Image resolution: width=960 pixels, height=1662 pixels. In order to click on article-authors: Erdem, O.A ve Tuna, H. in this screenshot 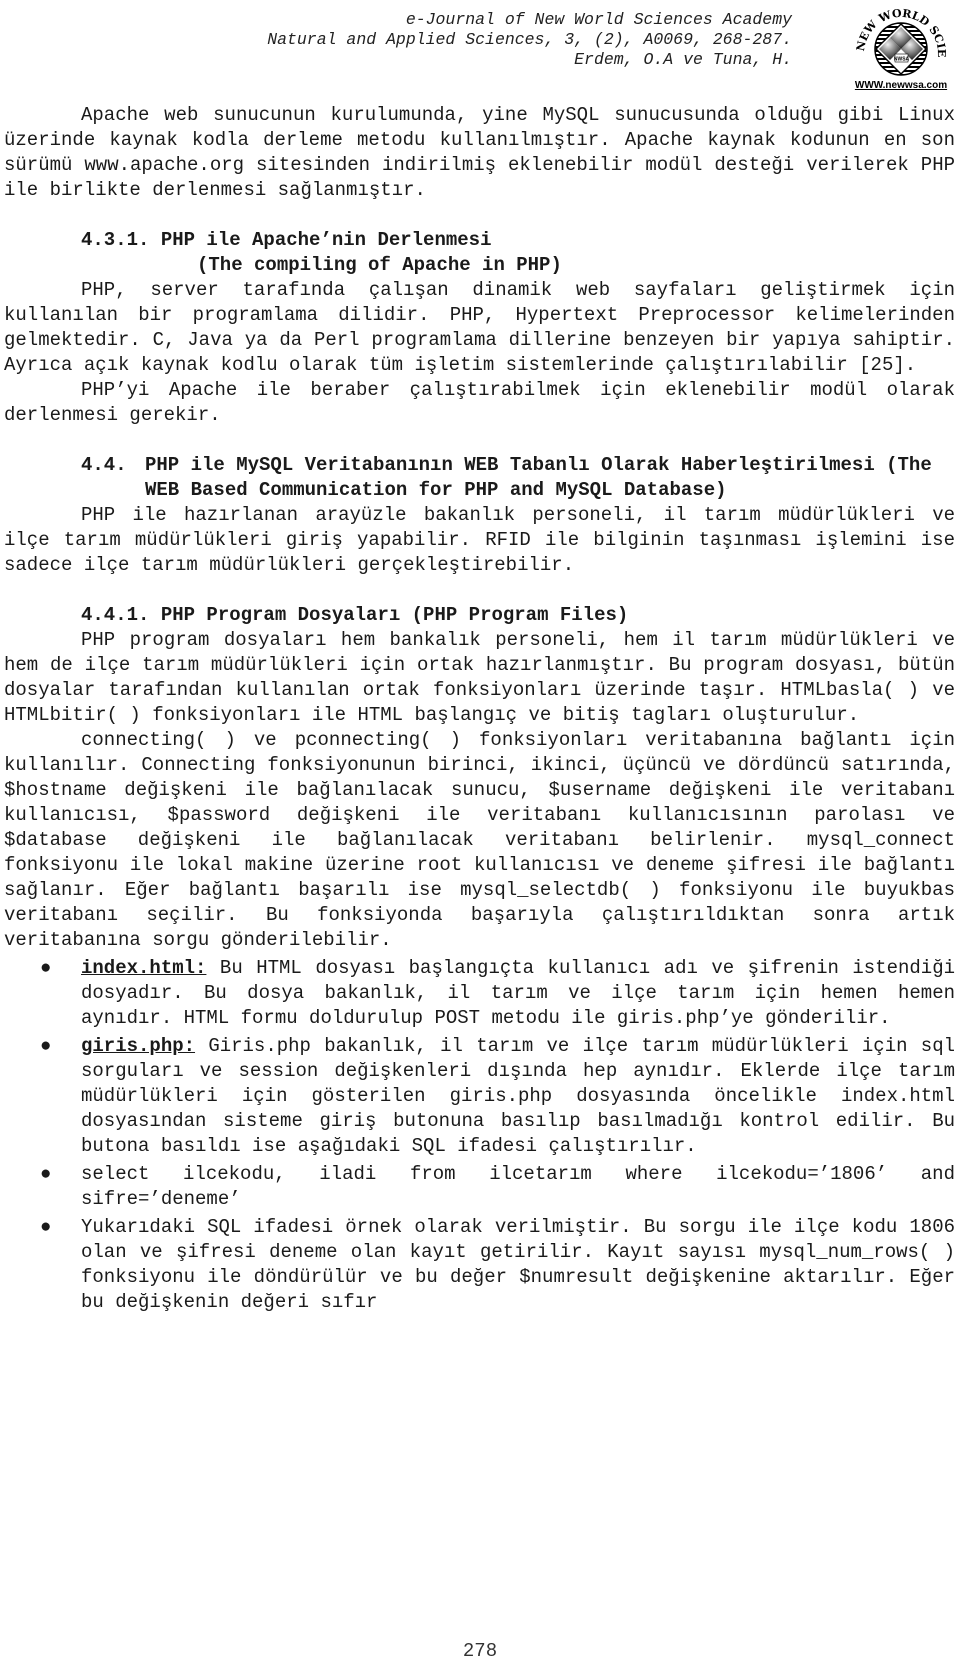, I will do `click(683, 59)`.